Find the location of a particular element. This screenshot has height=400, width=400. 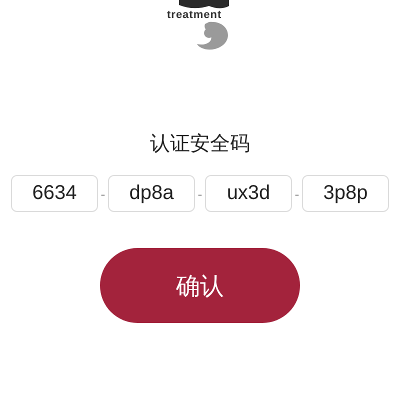

logo-tagline: treatment is located at coordinates (194, 15).